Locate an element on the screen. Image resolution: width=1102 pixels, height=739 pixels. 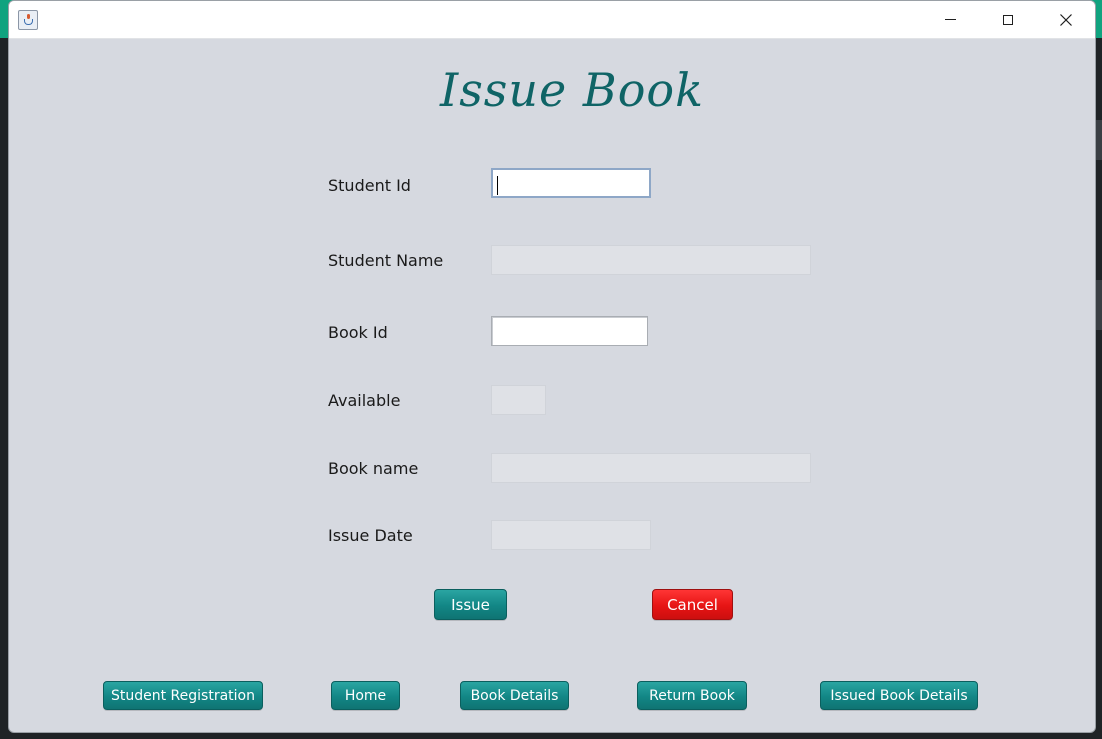
maximize-button is located at coordinates (1008, 19).